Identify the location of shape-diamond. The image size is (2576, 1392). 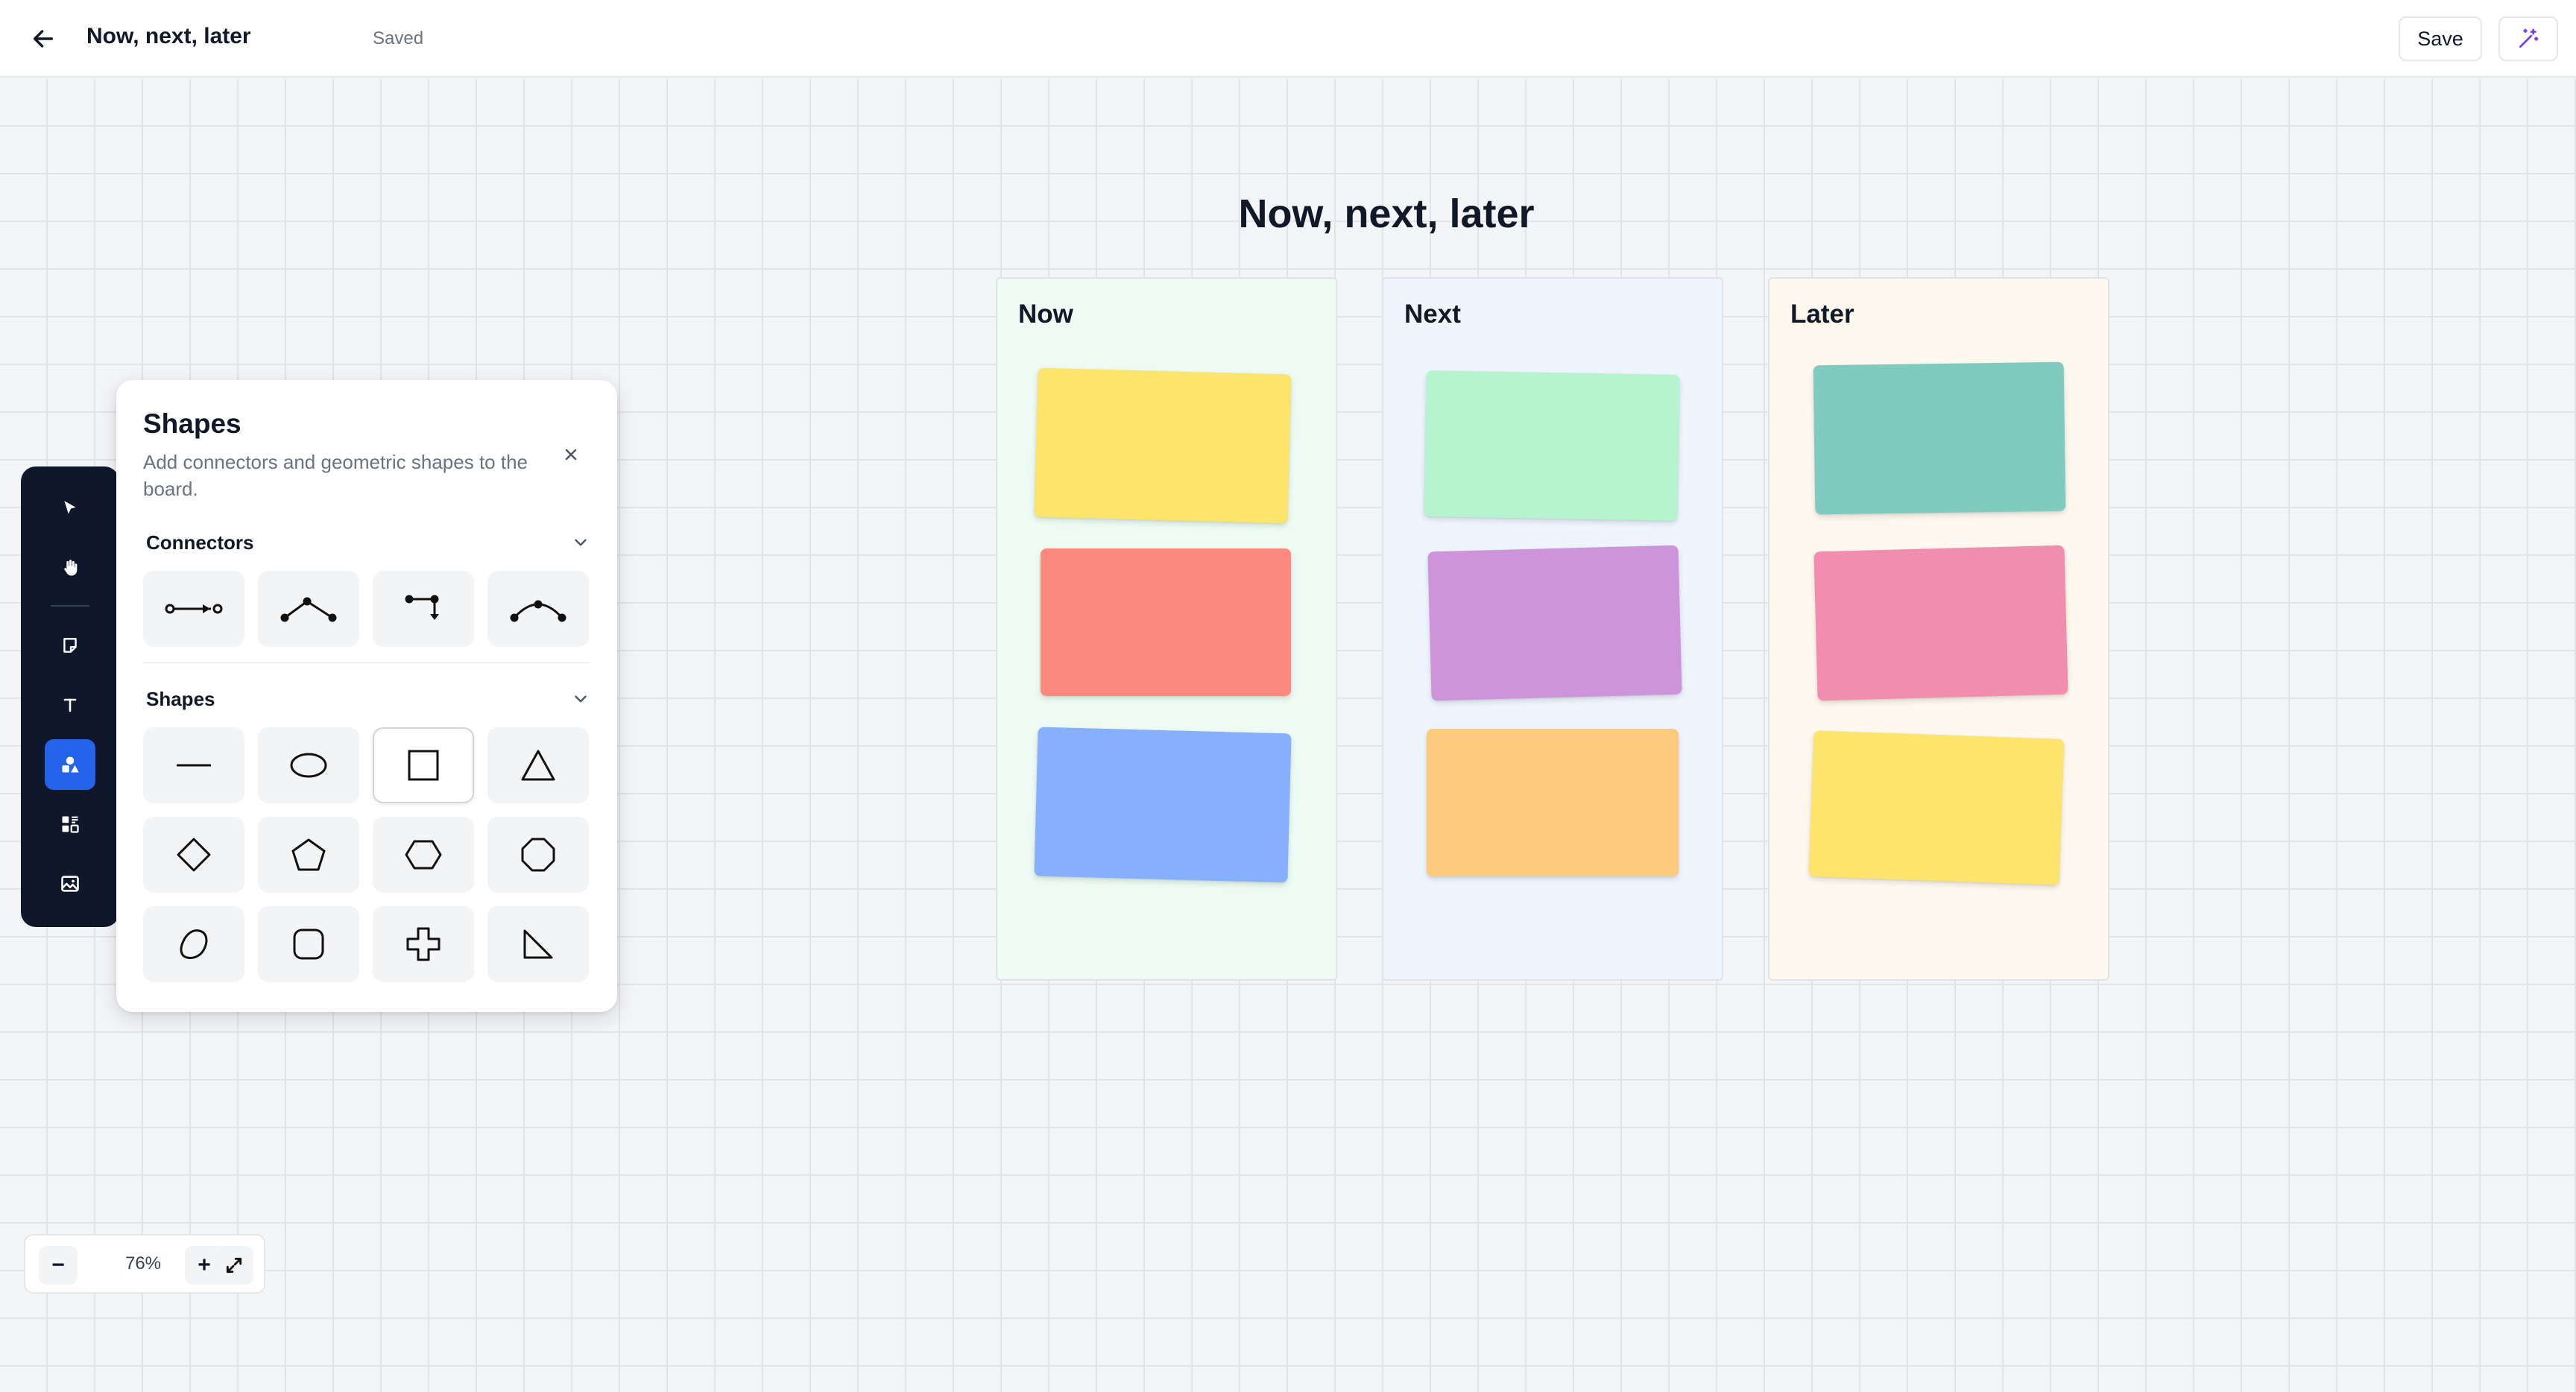
(193, 855).